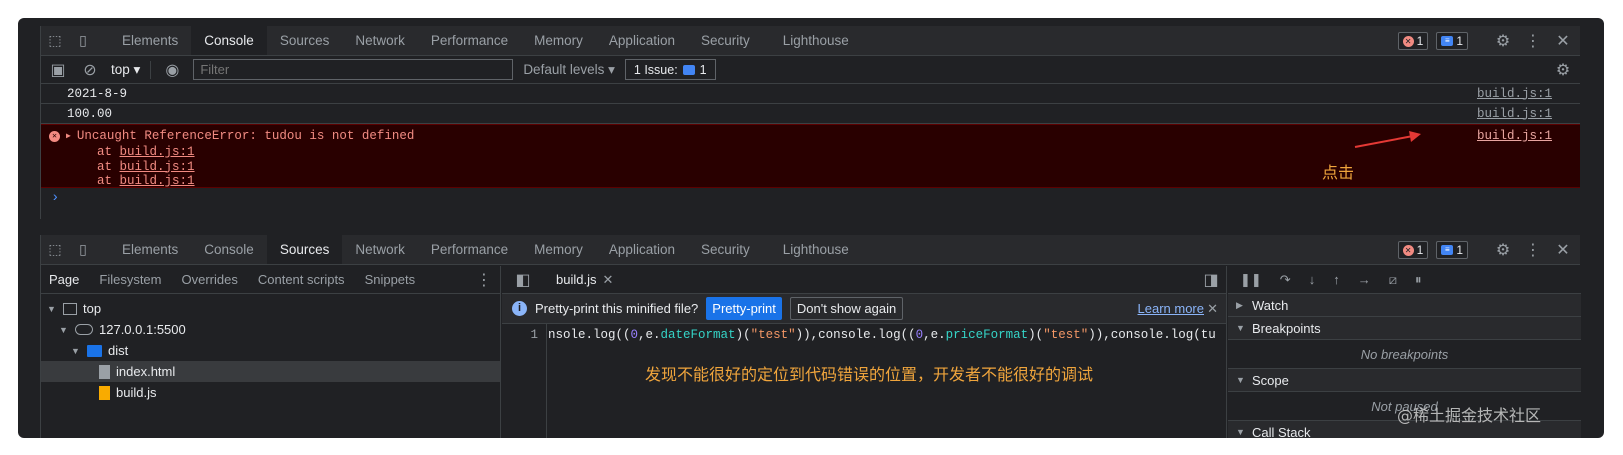  I want to click on subtab-content-scripts: Content scripts, so click(301, 279).